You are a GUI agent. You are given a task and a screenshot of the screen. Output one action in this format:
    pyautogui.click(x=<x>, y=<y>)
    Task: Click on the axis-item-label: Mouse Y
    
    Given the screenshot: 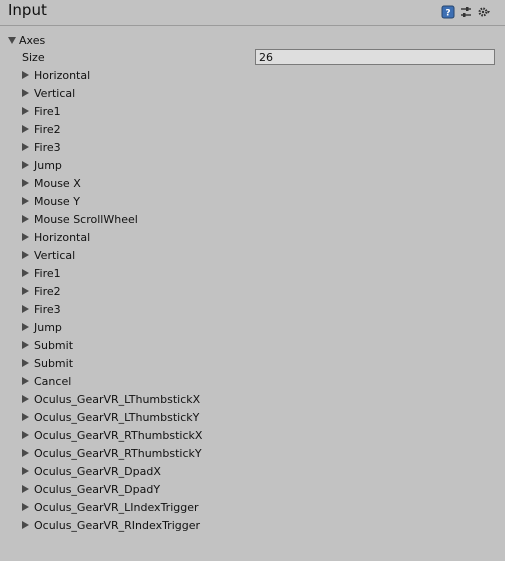 What is the action you would take?
    pyautogui.click(x=57, y=201)
    